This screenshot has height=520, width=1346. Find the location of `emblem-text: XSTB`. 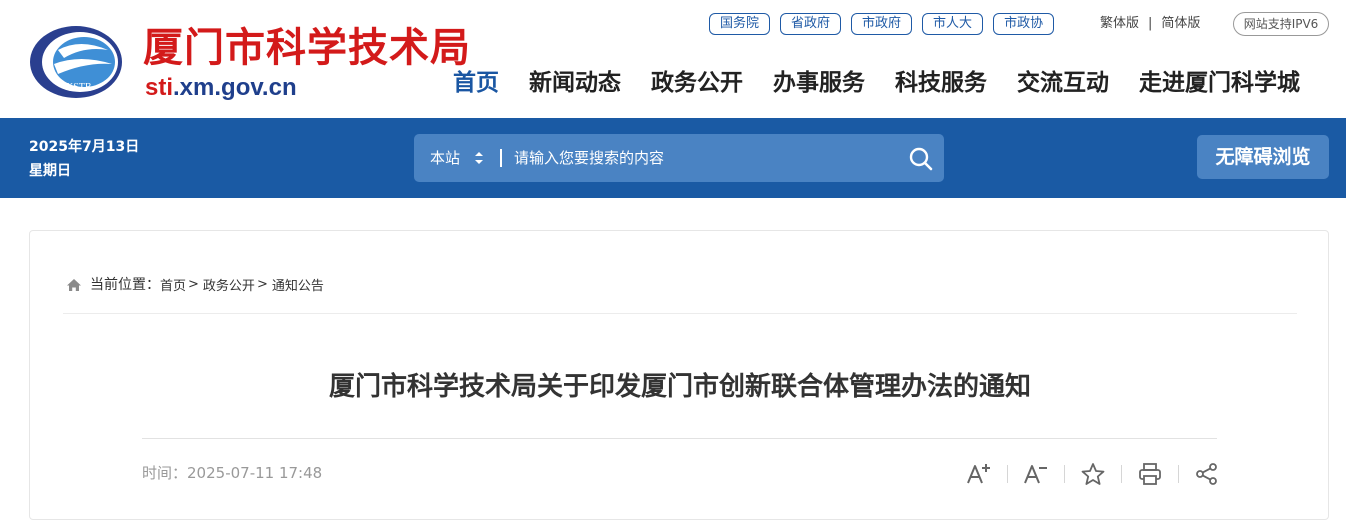

emblem-text: XSTB is located at coordinates (79, 87).